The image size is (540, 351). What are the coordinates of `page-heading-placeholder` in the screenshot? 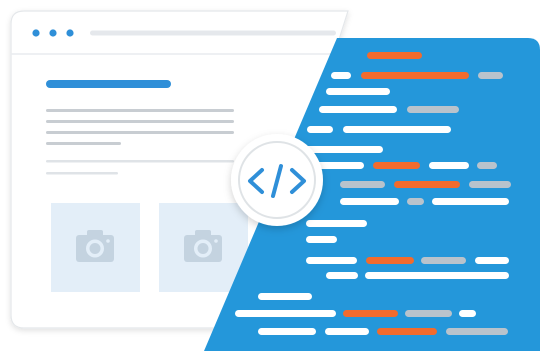 It's located at (108, 84).